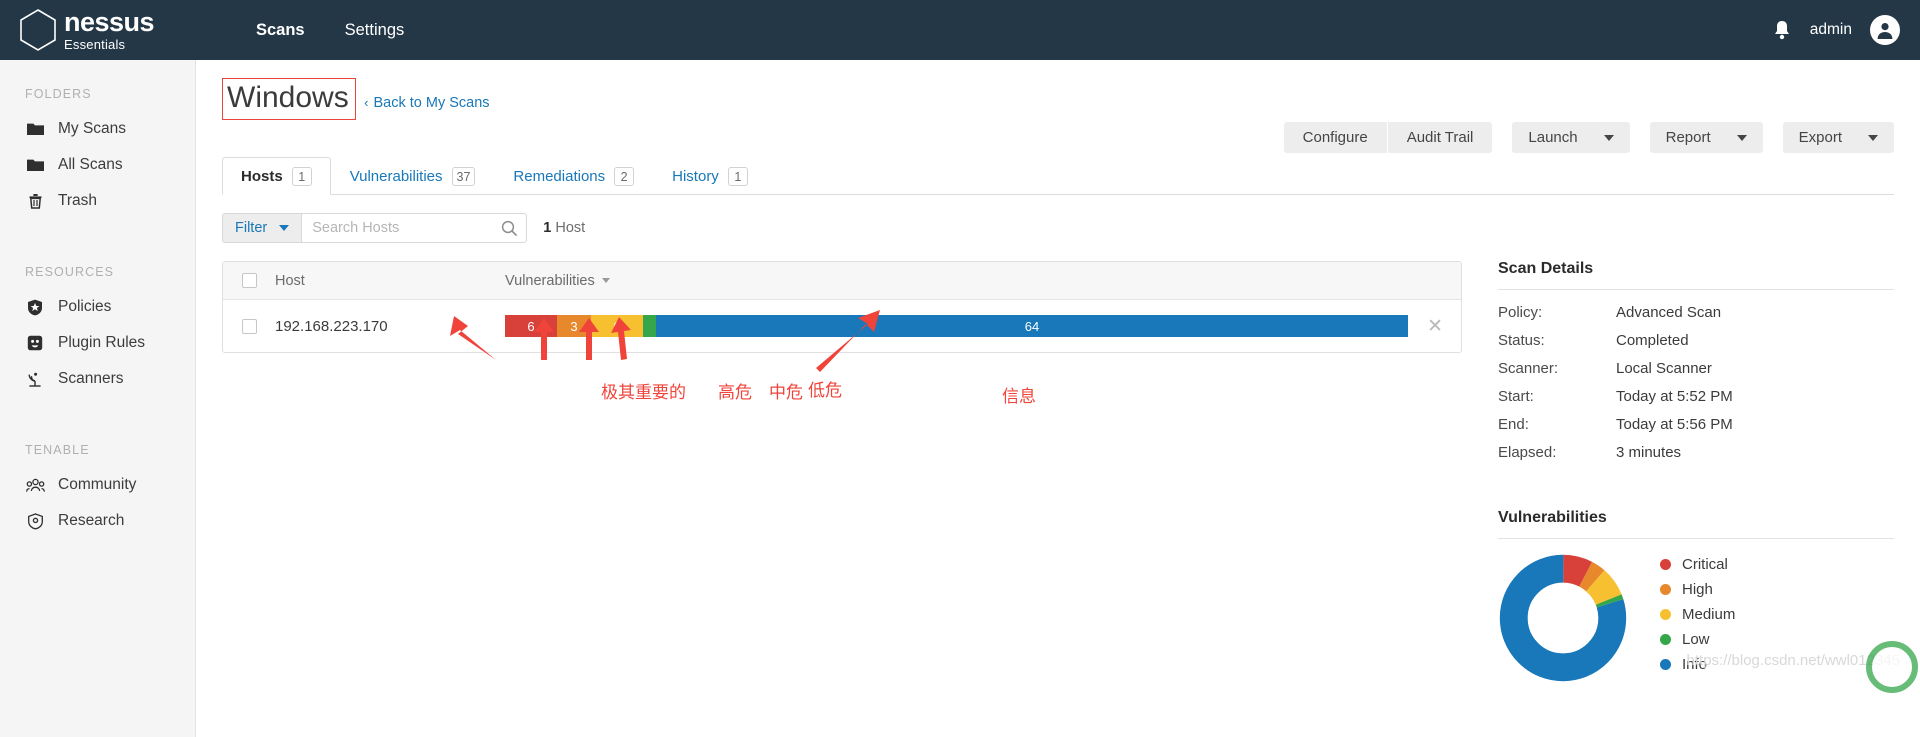 Image resolution: width=1920 pixels, height=737 pixels. I want to click on sort-descending-icon, so click(605, 280).